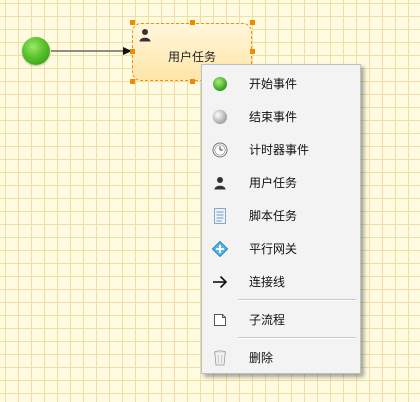 The width and height of the screenshot is (420, 402). I want to click on resize-handle-ne, so click(252, 22).